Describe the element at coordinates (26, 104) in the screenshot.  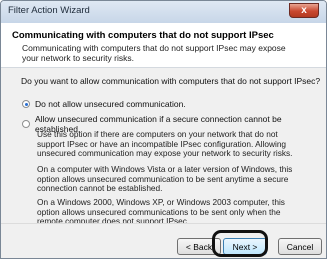
I see `radio-button-checked` at that location.